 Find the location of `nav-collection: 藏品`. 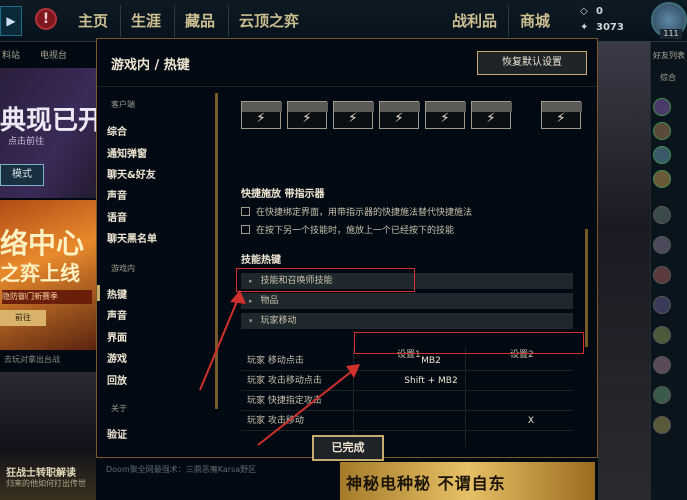

nav-collection: 藏品 is located at coordinates (200, 20).